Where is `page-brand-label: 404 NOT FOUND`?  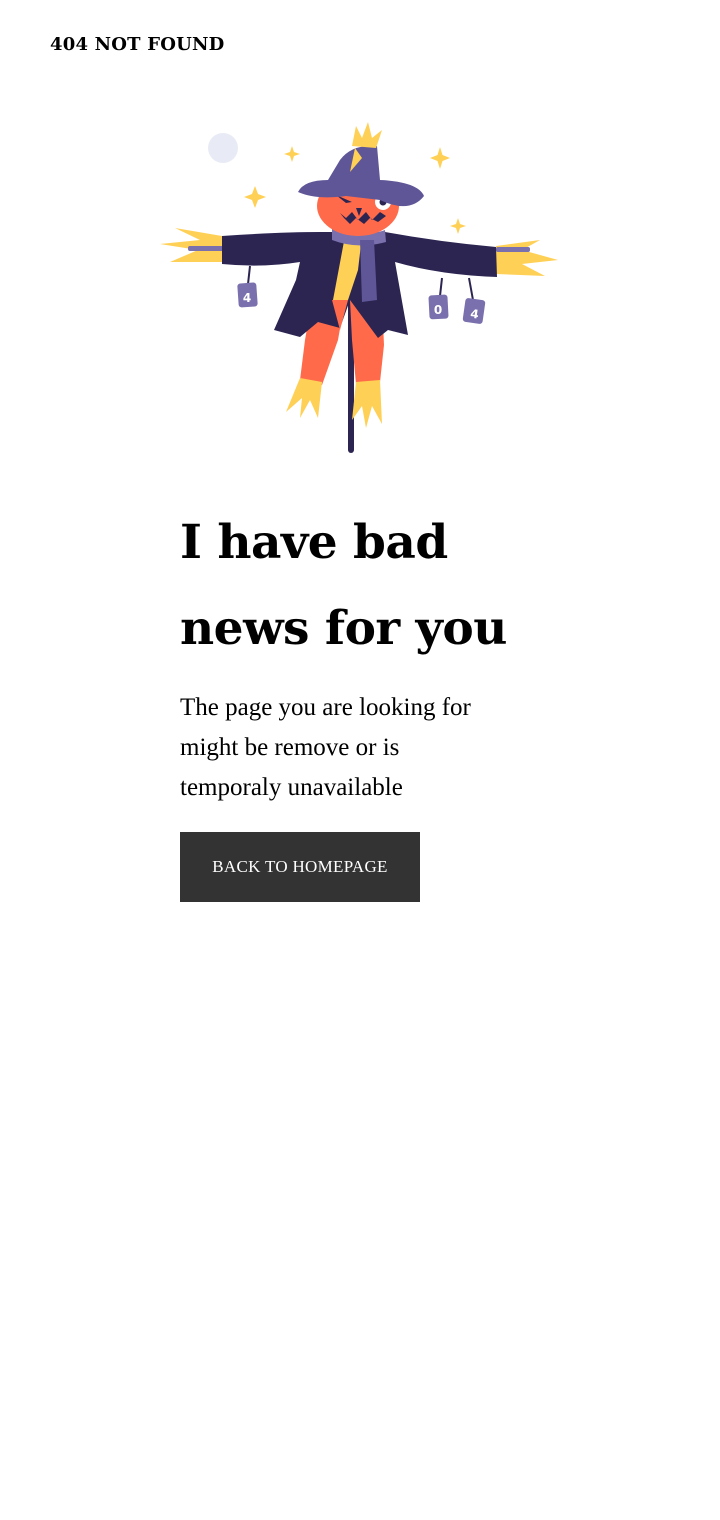 page-brand-label: 404 NOT FOUND is located at coordinates (137, 44).